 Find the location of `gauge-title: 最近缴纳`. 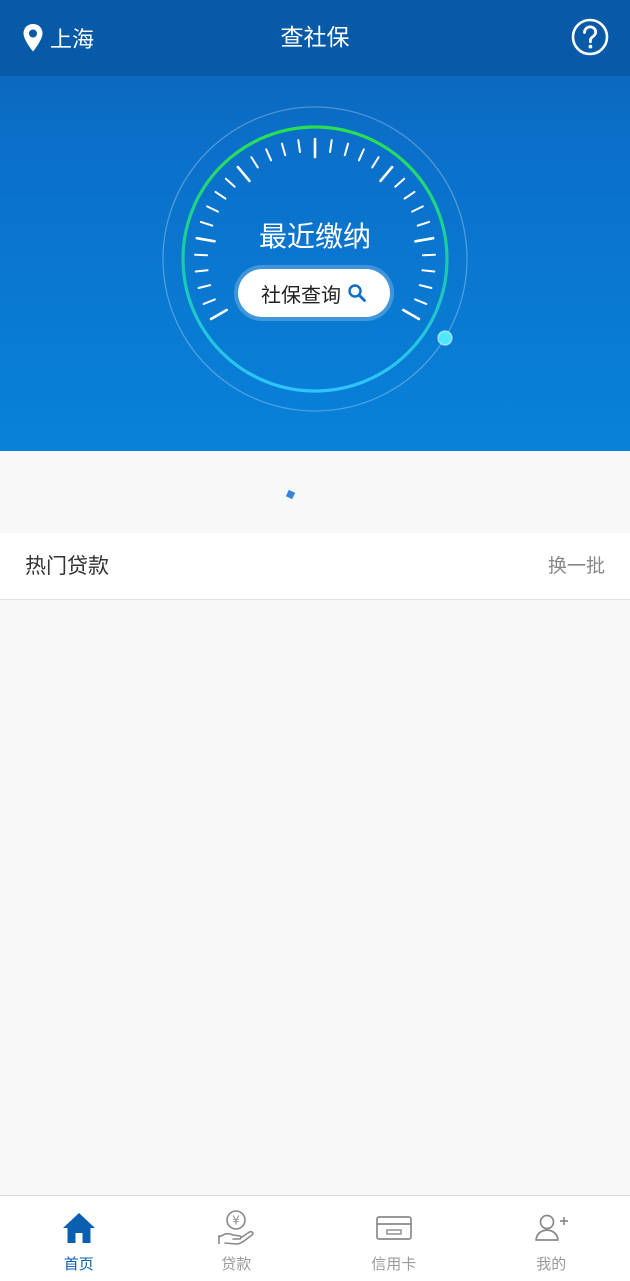

gauge-title: 最近缴纳 is located at coordinates (315, 237).